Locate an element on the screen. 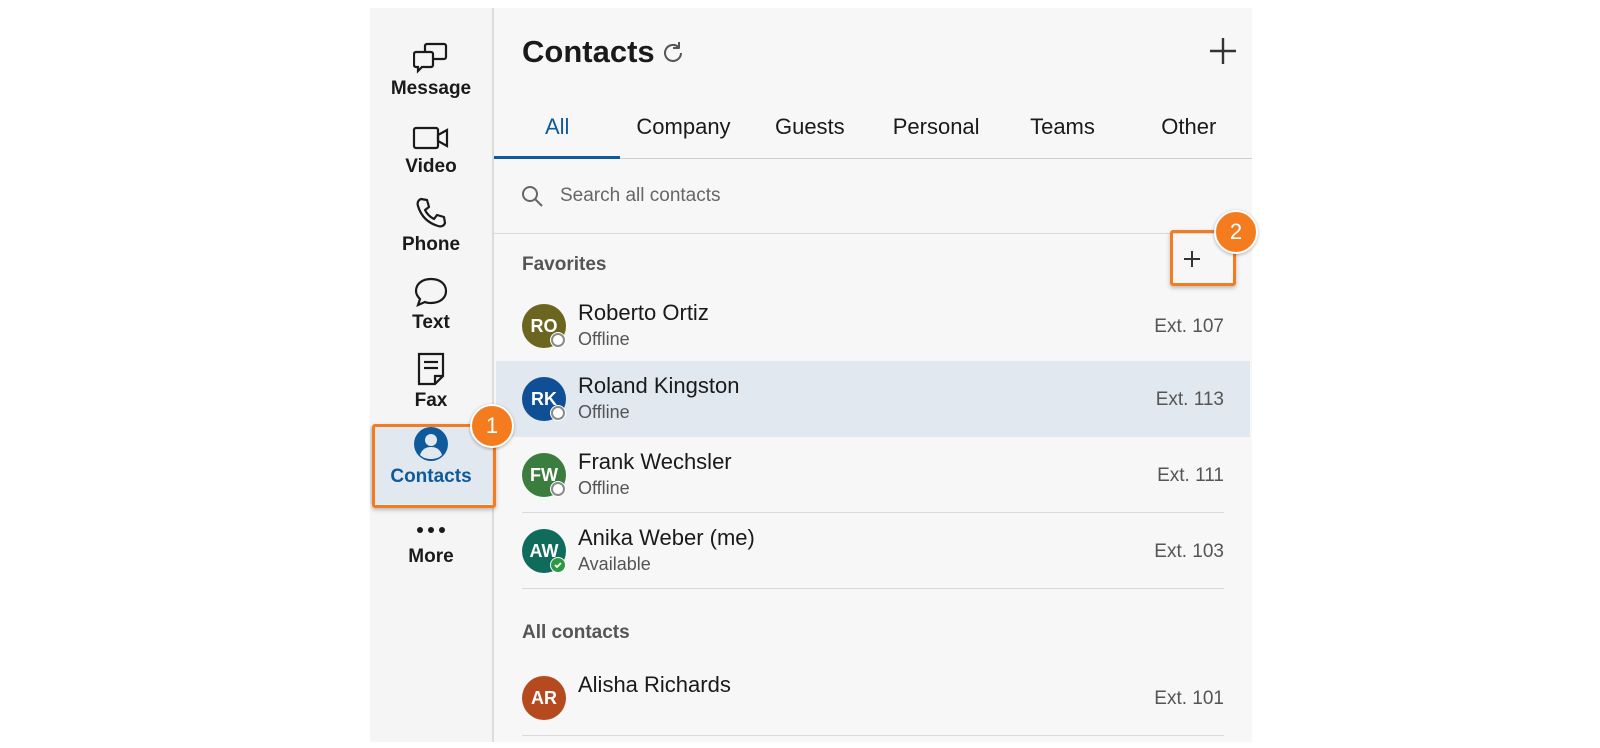  tab-guests: Guests is located at coordinates (810, 131).